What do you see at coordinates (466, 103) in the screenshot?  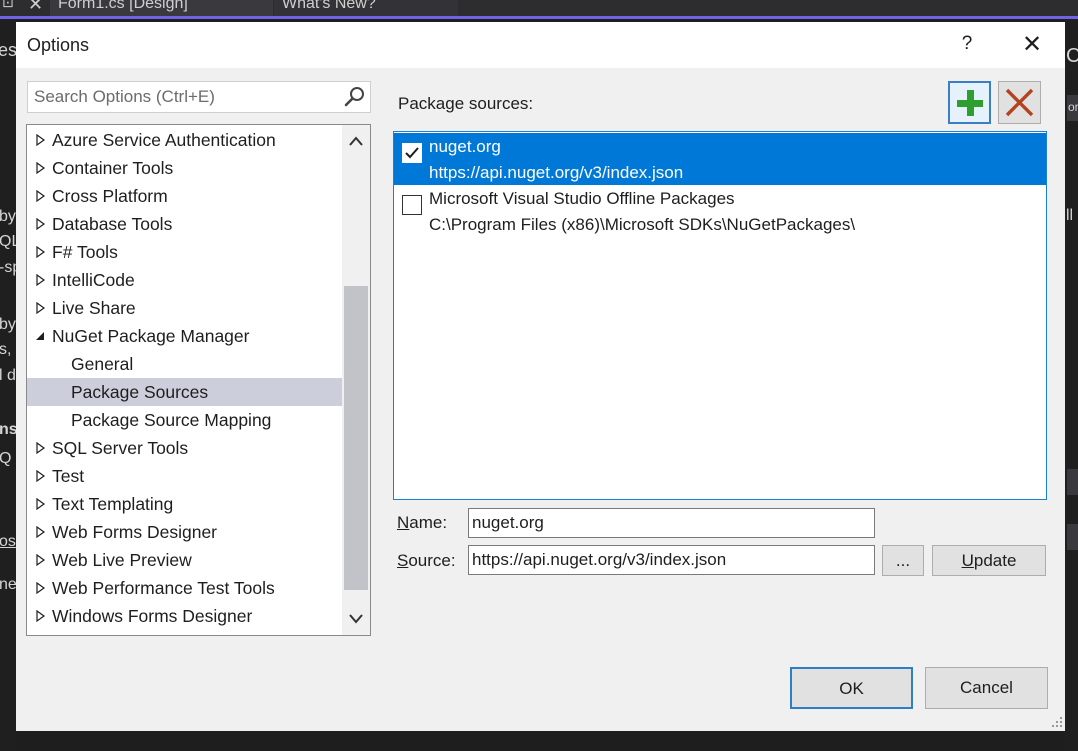 I see `package-sources-label: Package sources:` at bounding box center [466, 103].